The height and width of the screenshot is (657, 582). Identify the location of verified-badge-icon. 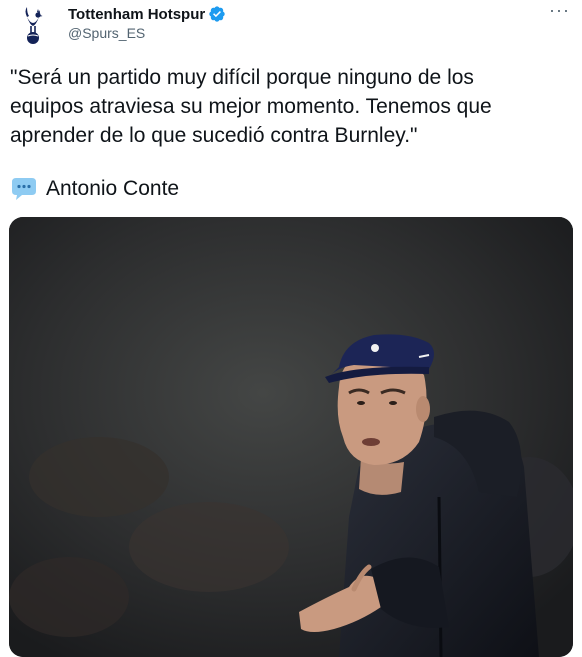
(217, 14).